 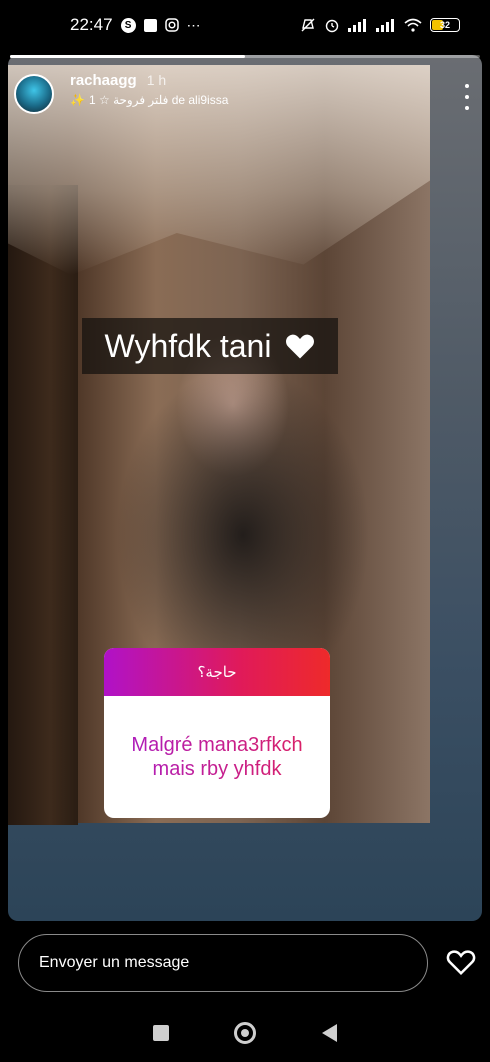 I want to click on back-icon, so click(x=330, y=1033).